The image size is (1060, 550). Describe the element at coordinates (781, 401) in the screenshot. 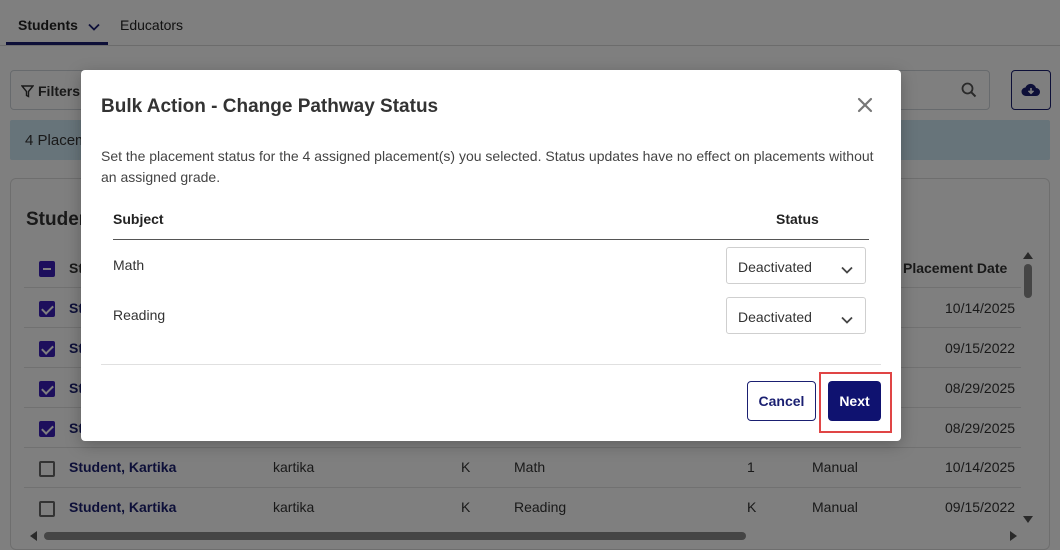

I see `cancel-button: Cancel` at that location.